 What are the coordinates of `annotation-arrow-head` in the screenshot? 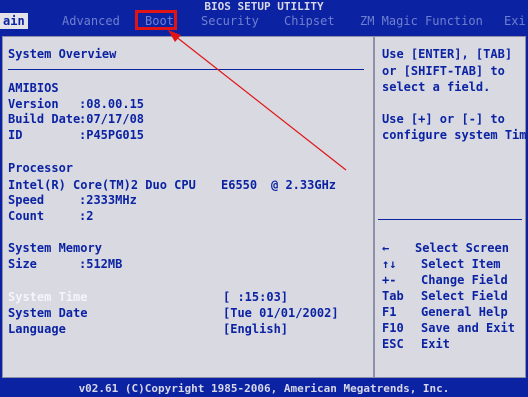 It's located at (174, 36).